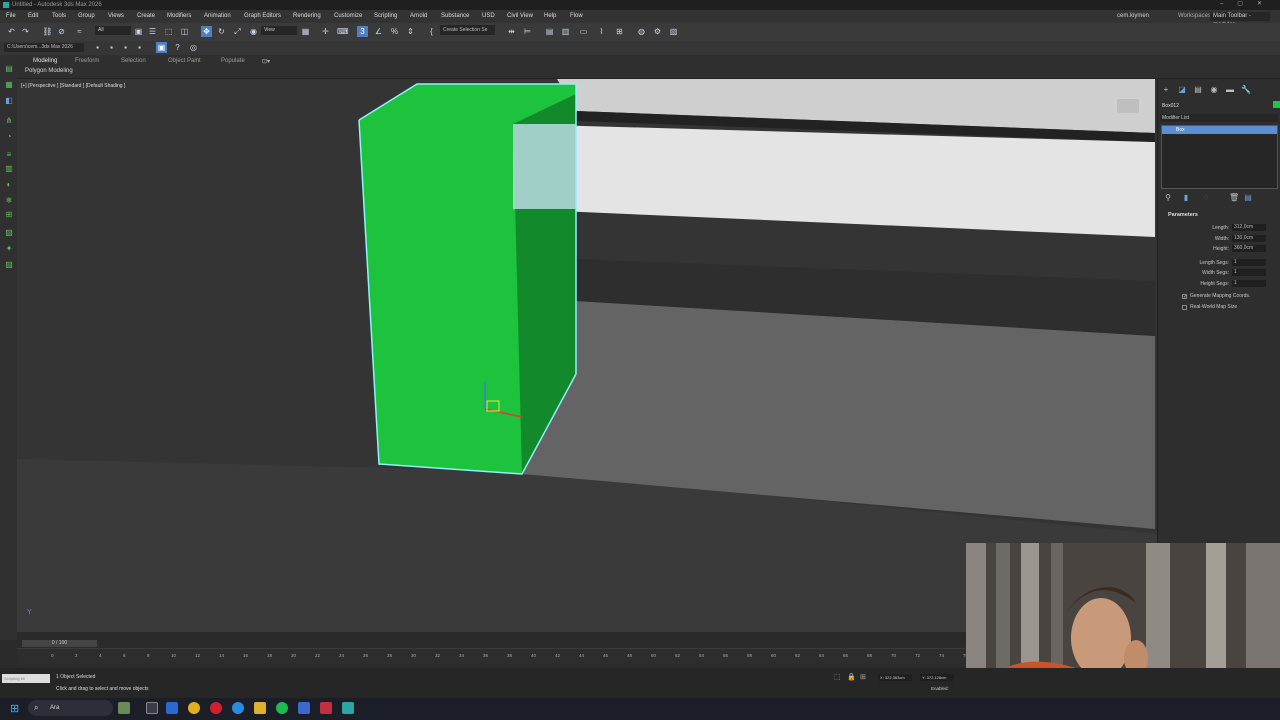  What do you see at coordinates (1186, 198) in the screenshot?
I see `show-end-result-icon: ▮` at bounding box center [1186, 198].